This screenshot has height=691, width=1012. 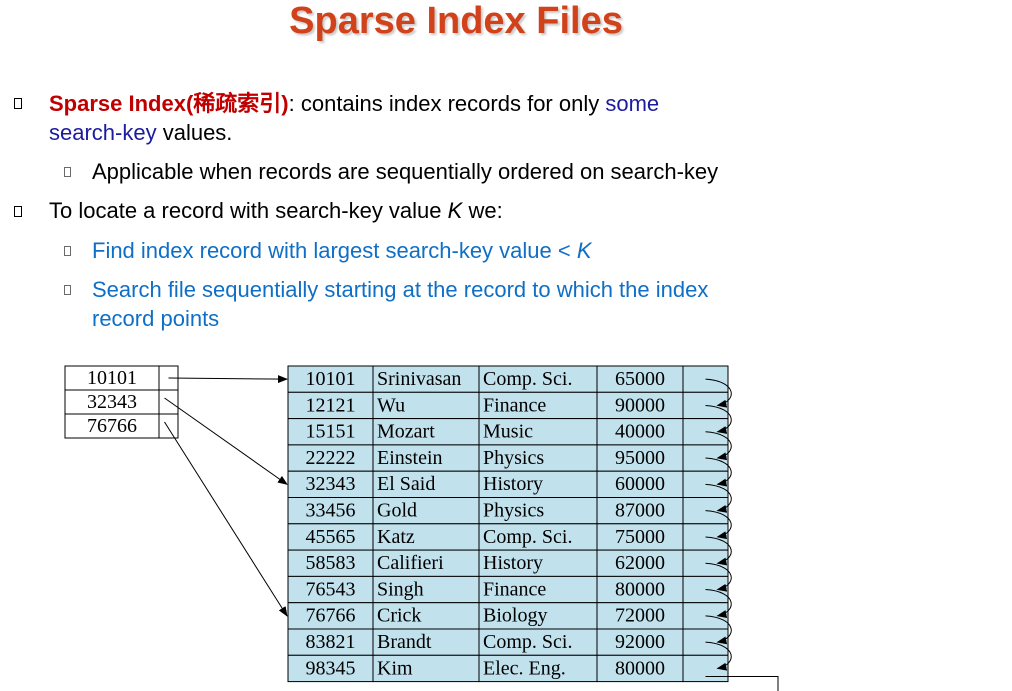 What do you see at coordinates (331, 458) in the screenshot?
I see `record-id: 22222` at bounding box center [331, 458].